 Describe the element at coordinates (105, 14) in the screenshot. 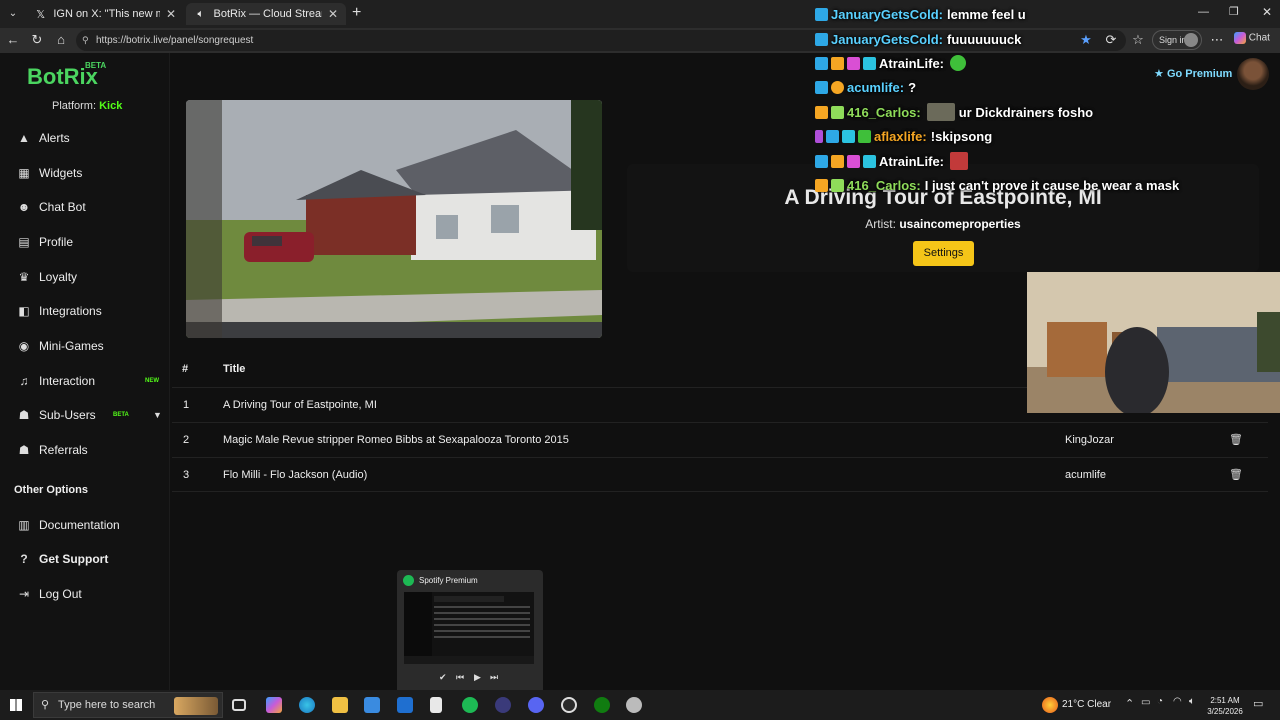

I see `tab-ign: 𝕏 IGN on X: "This new martial arts th ✕` at that location.